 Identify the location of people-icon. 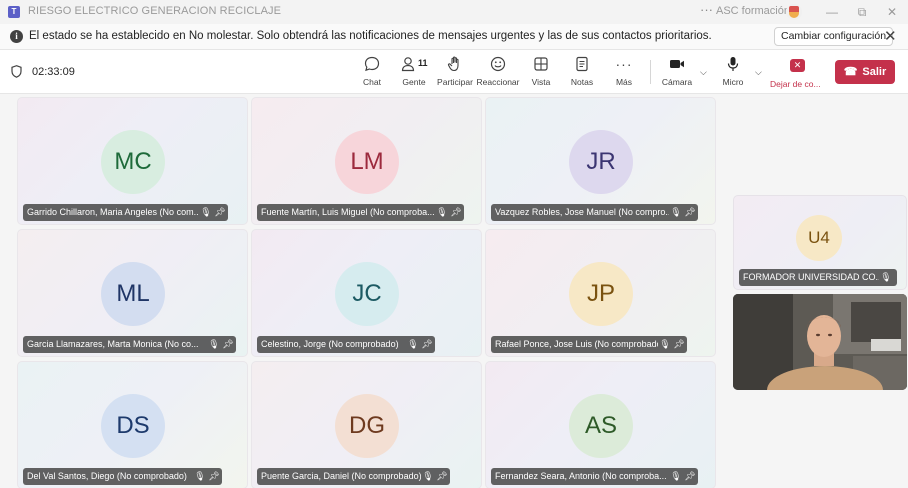
(408, 64).